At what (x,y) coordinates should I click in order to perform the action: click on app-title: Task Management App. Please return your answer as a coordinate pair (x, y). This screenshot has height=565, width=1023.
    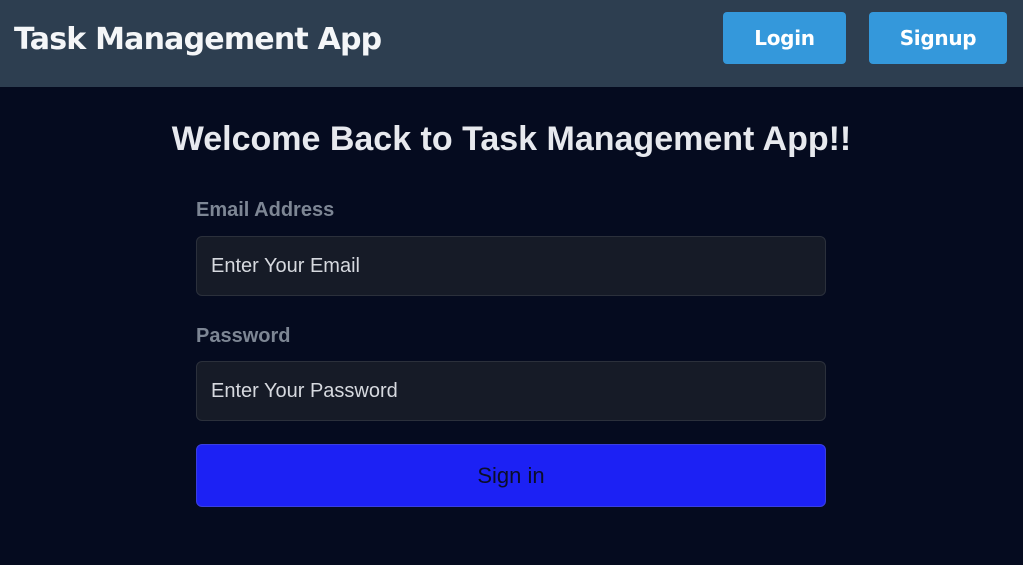
    Looking at the image, I should click on (198, 39).